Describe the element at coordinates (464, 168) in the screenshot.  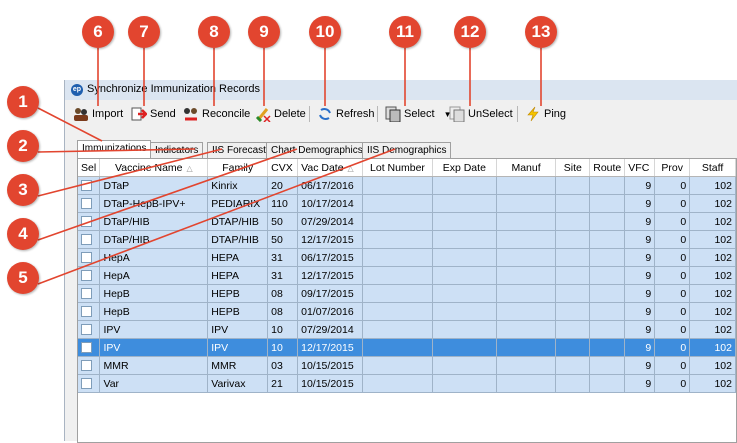
I see `column-header: Exp Date` at that location.